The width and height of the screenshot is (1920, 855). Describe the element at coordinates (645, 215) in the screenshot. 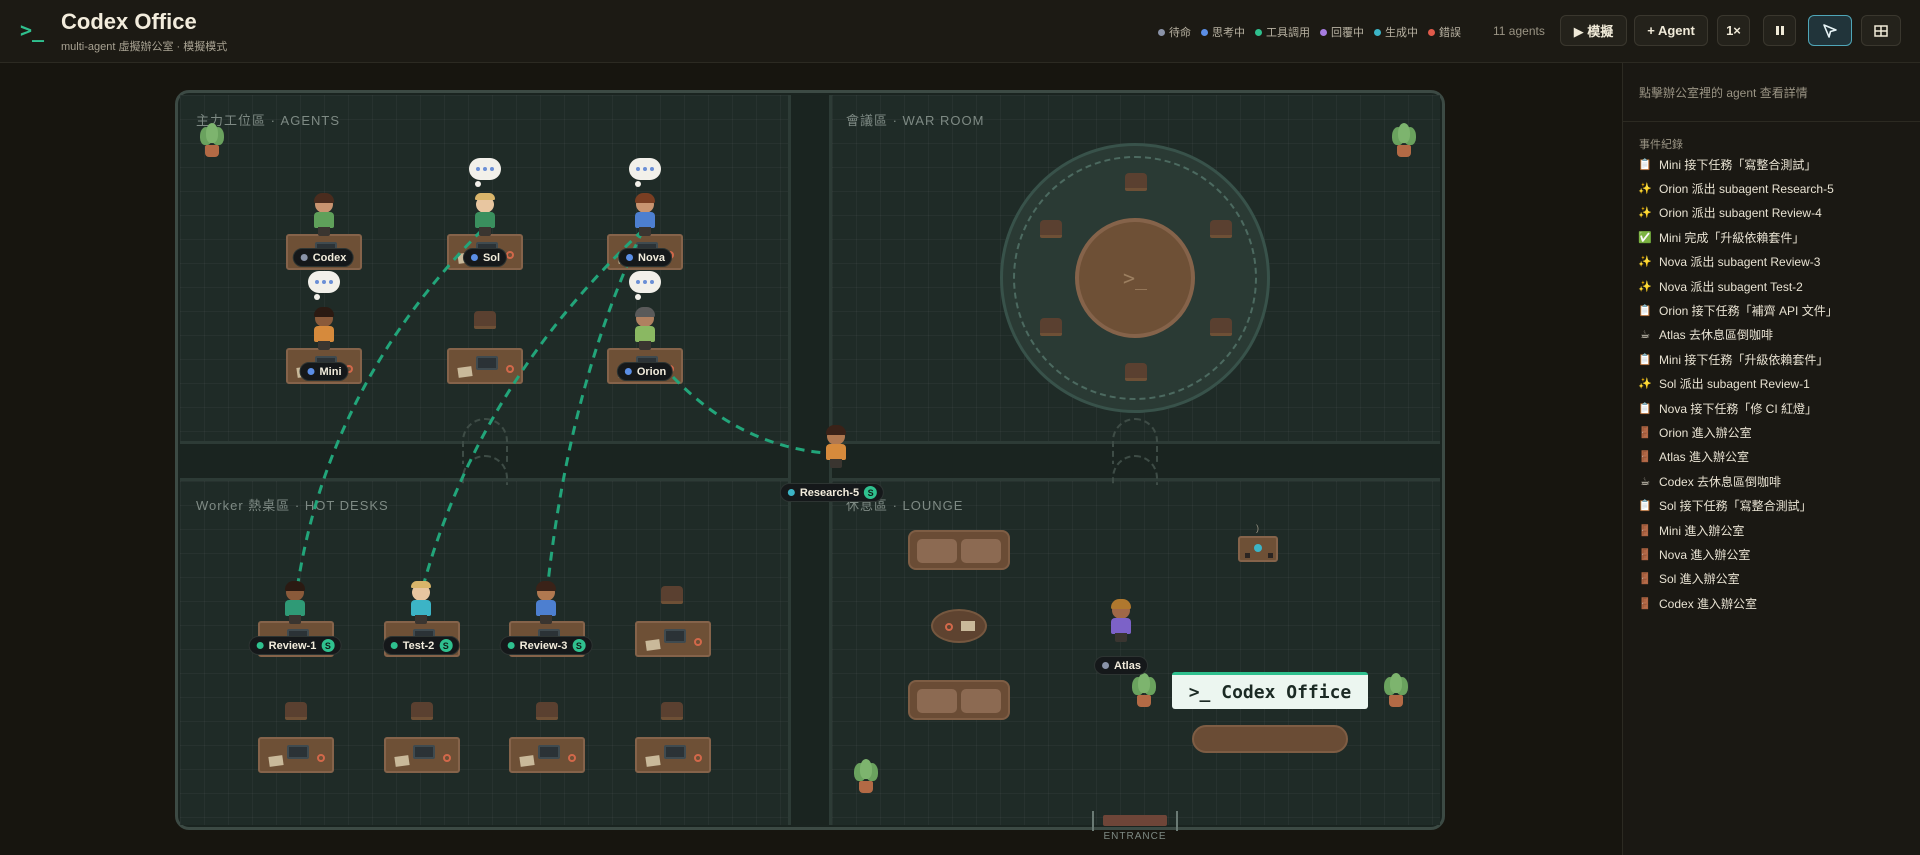

I see `avatar-nova` at that location.